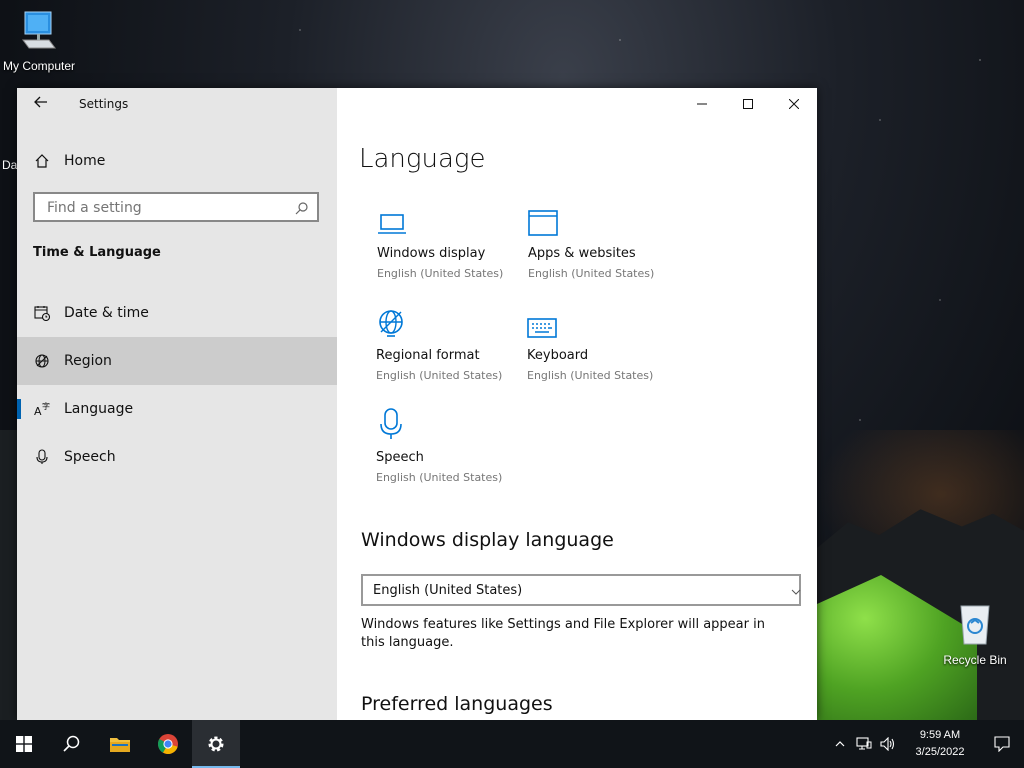  What do you see at coordinates (177, 161) in the screenshot?
I see `sidebar-item-home: Home` at bounding box center [177, 161].